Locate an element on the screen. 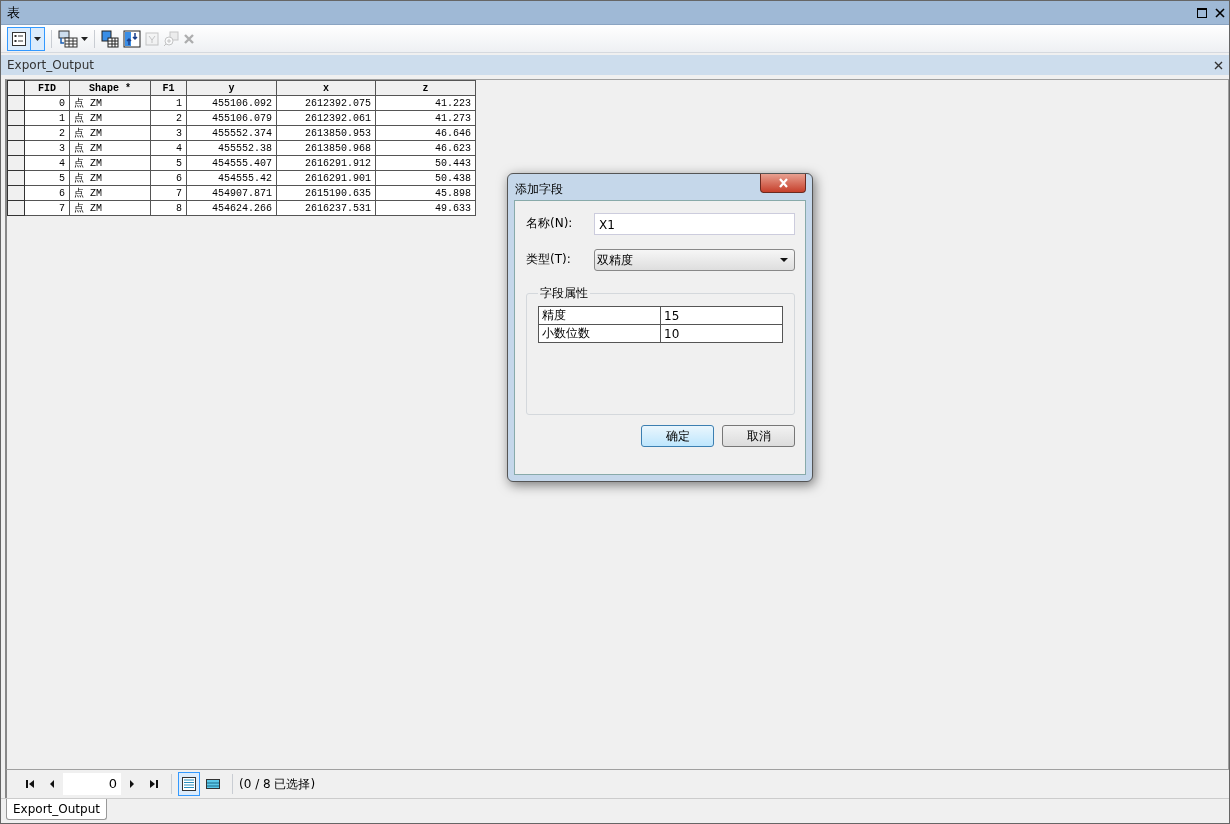 The image size is (1230, 824). table-cell: 41.223 is located at coordinates (425, 103).